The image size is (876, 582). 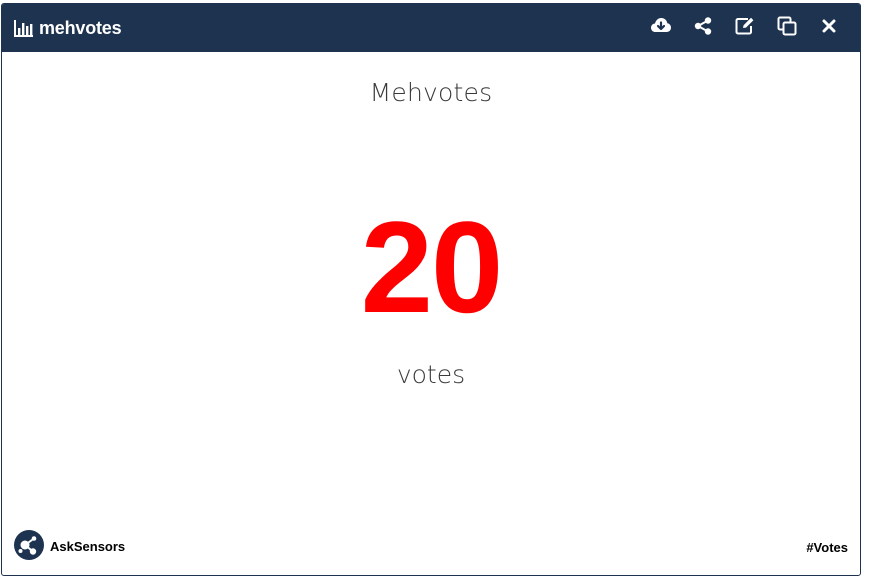 I want to click on metric-unit: votes, so click(x=431, y=374).